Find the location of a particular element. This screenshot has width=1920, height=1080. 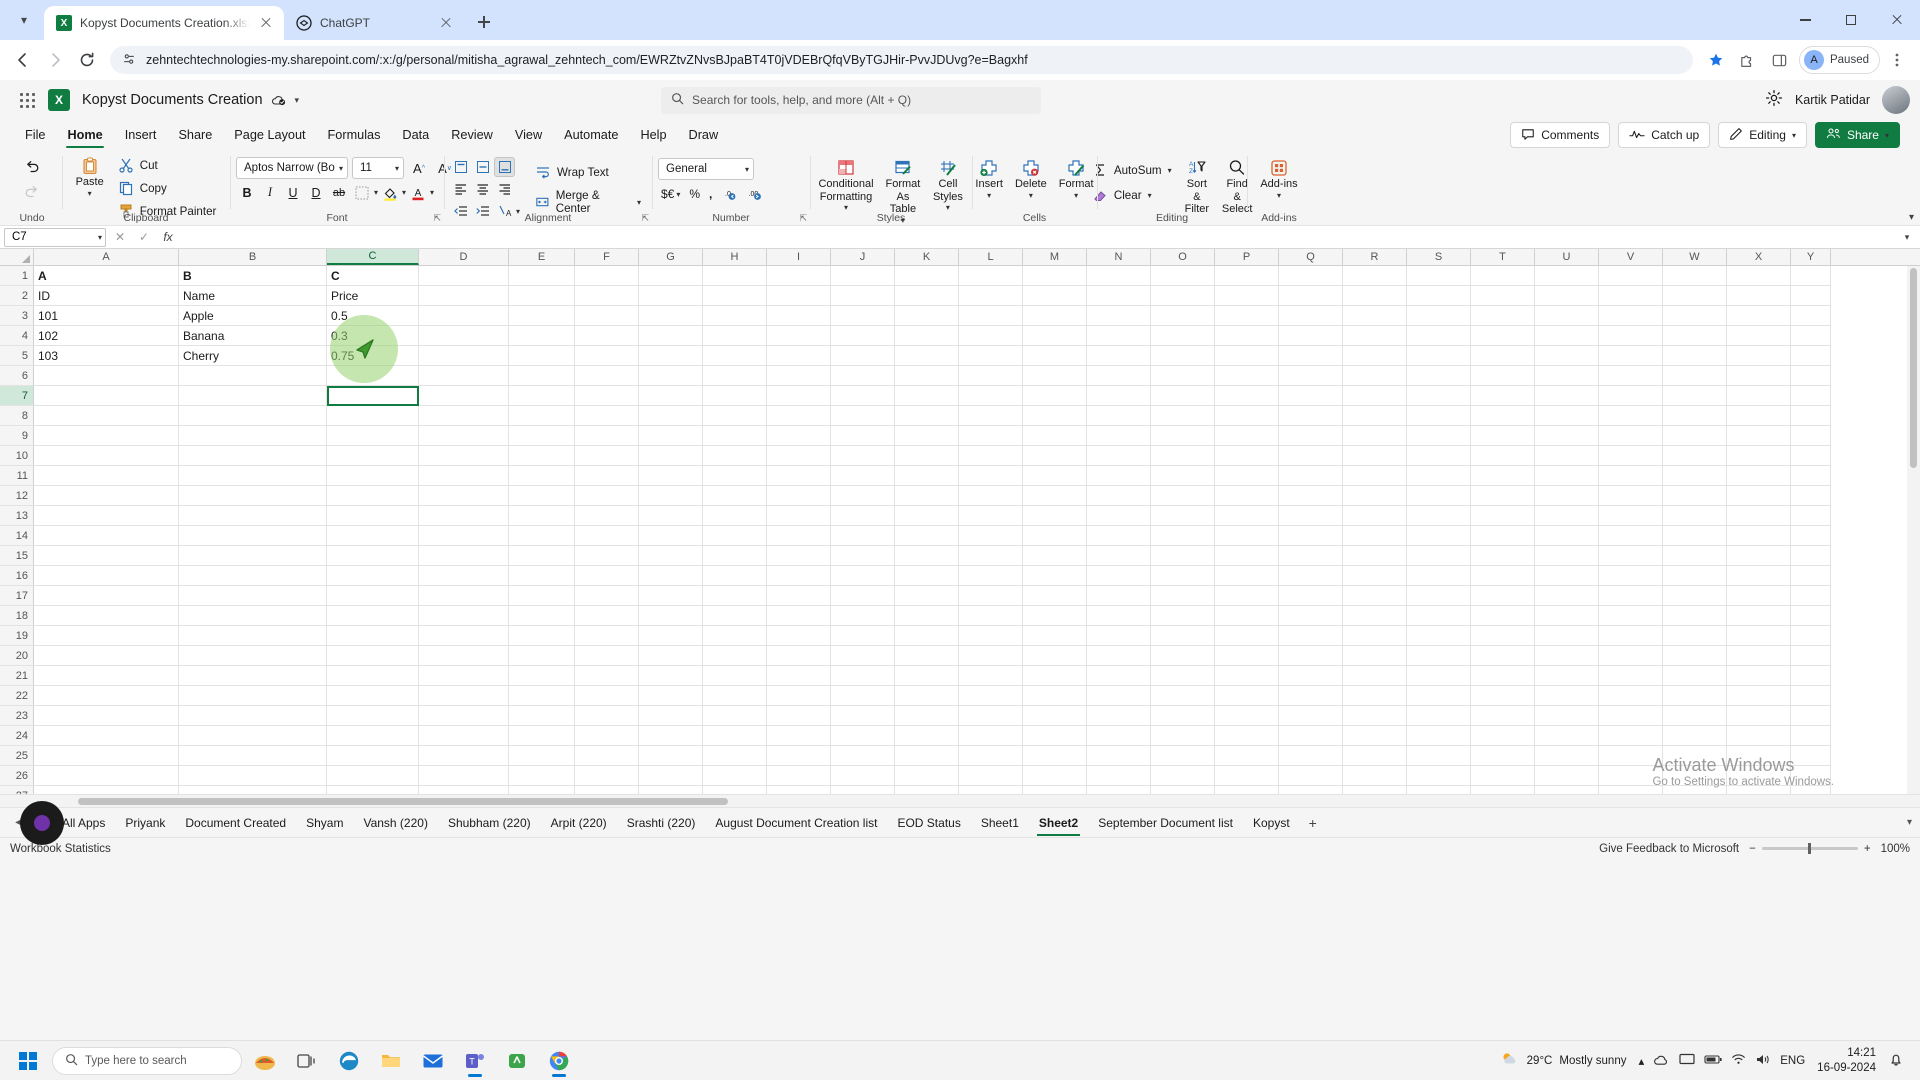

cell-H10 is located at coordinates (735, 456).